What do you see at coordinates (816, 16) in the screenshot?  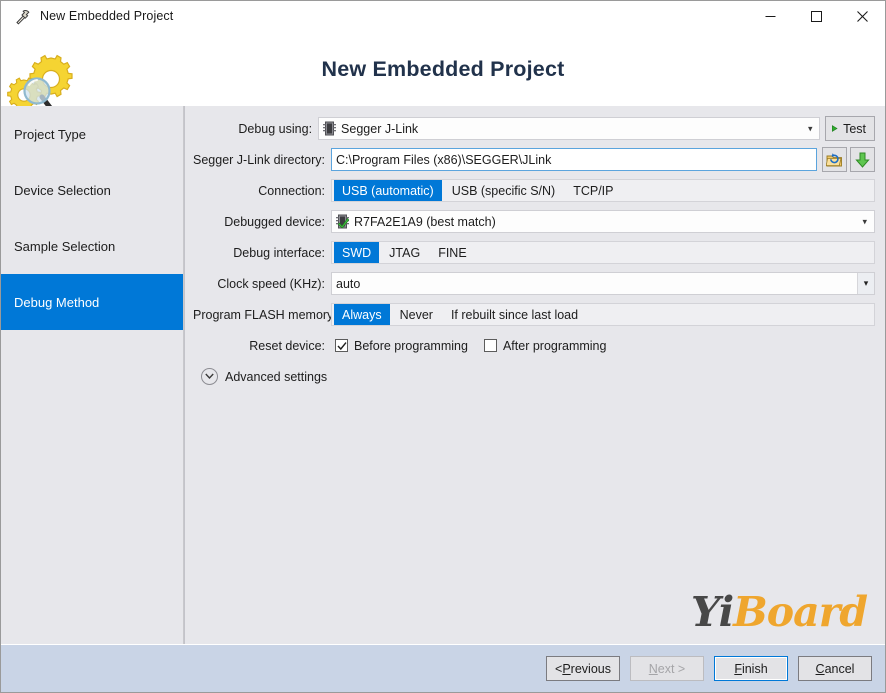 I see `maximize-button` at bounding box center [816, 16].